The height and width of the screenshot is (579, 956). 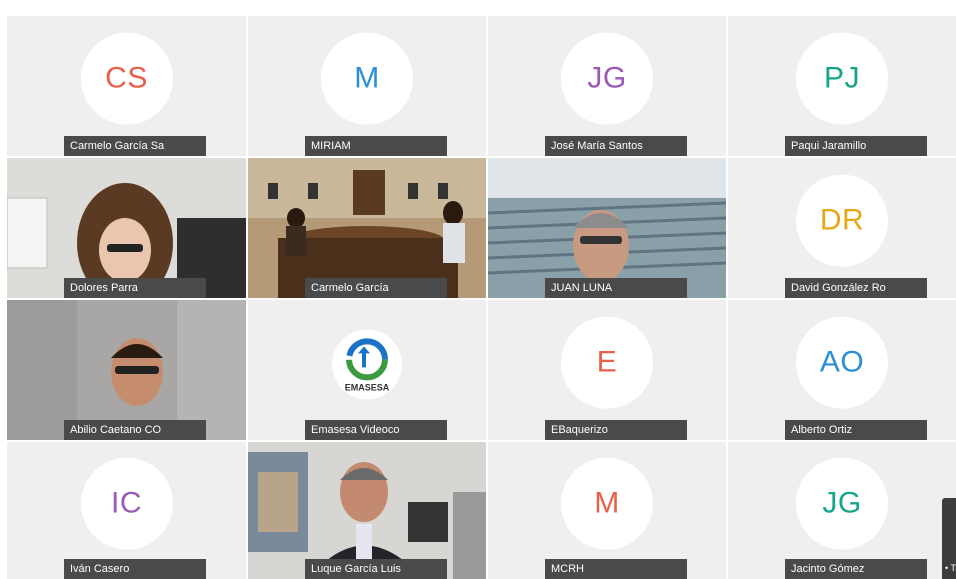 I want to click on participant-name: EBaquerizo, so click(x=616, y=430).